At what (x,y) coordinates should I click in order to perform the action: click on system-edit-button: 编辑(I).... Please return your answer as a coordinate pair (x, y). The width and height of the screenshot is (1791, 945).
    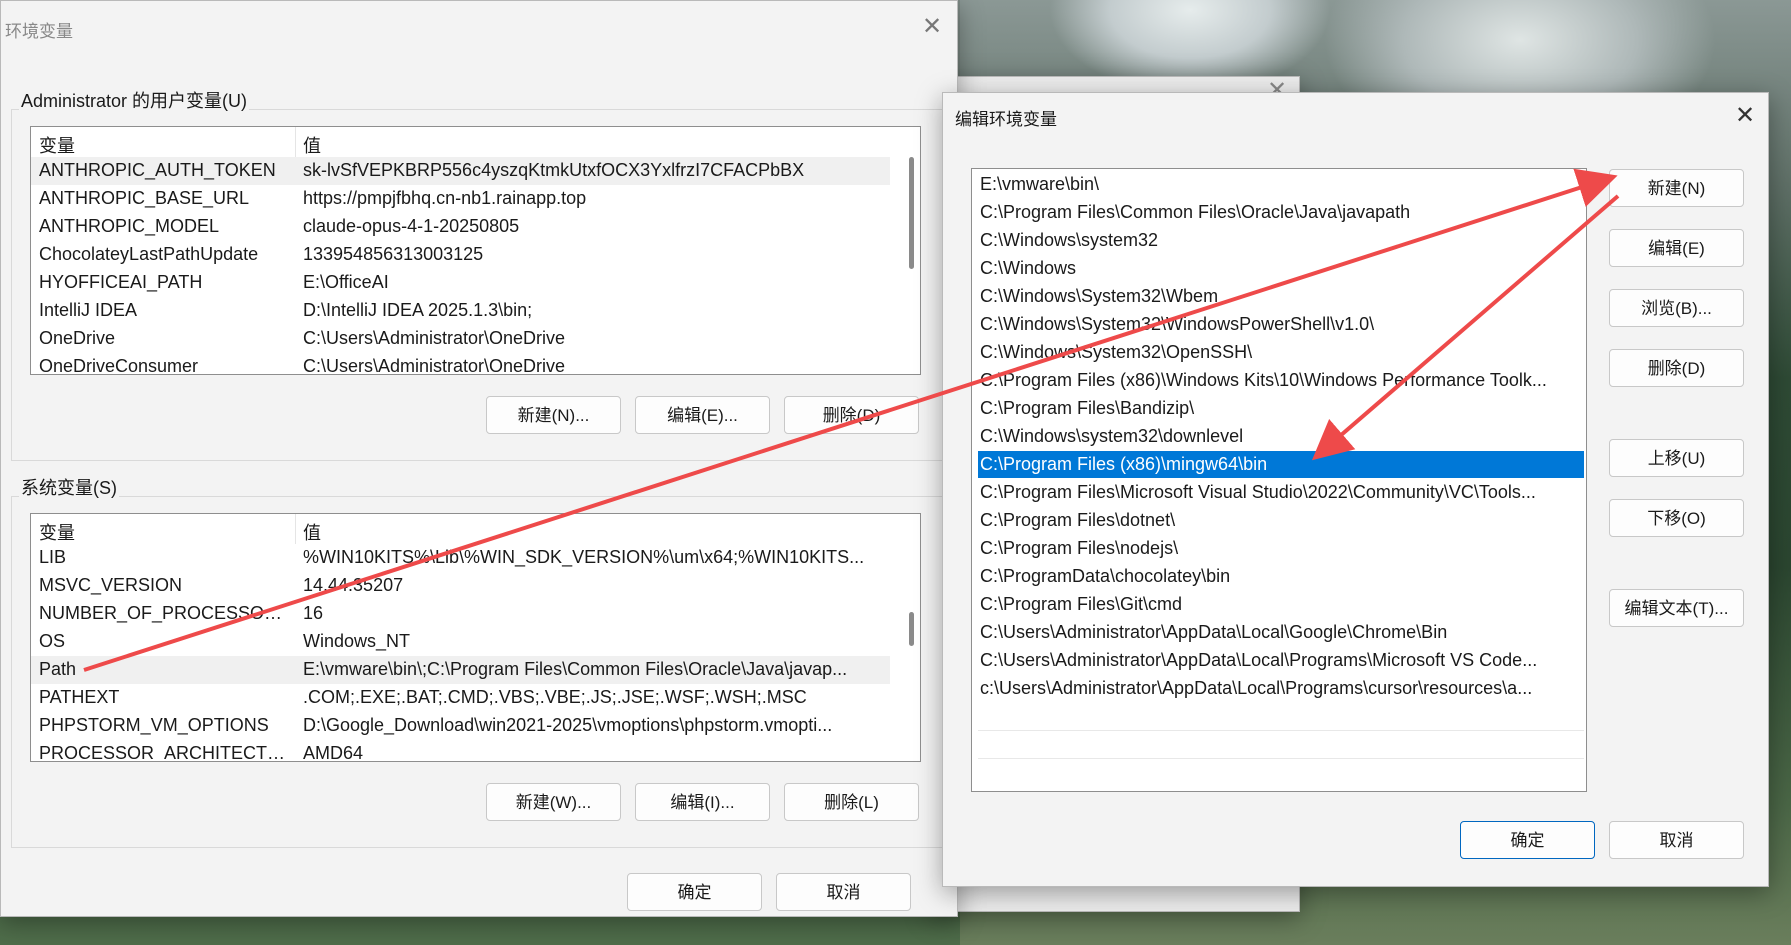
    Looking at the image, I should click on (702, 802).